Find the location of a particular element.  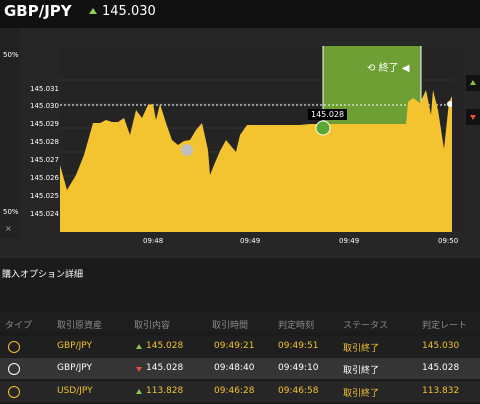

svg-text: 145.028 is located at coordinates (44, 142).